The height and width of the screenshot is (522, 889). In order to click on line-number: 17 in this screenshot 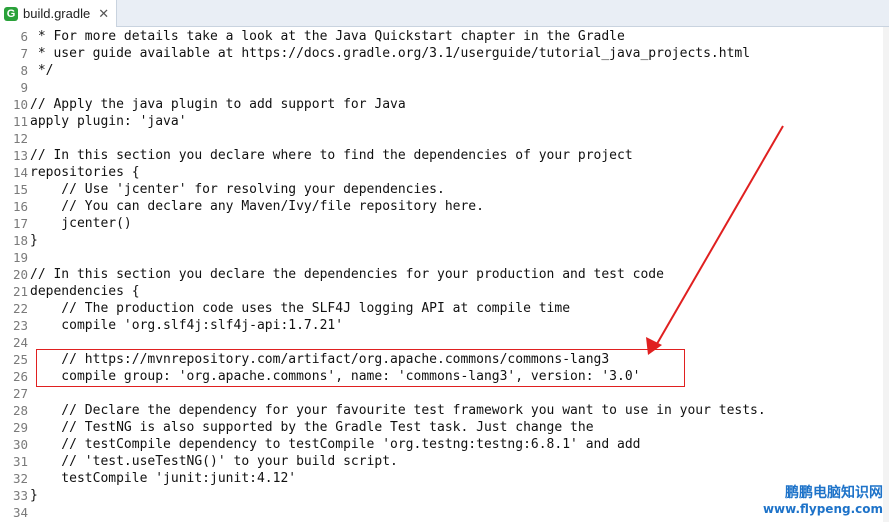, I will do `click(20, 223)`.